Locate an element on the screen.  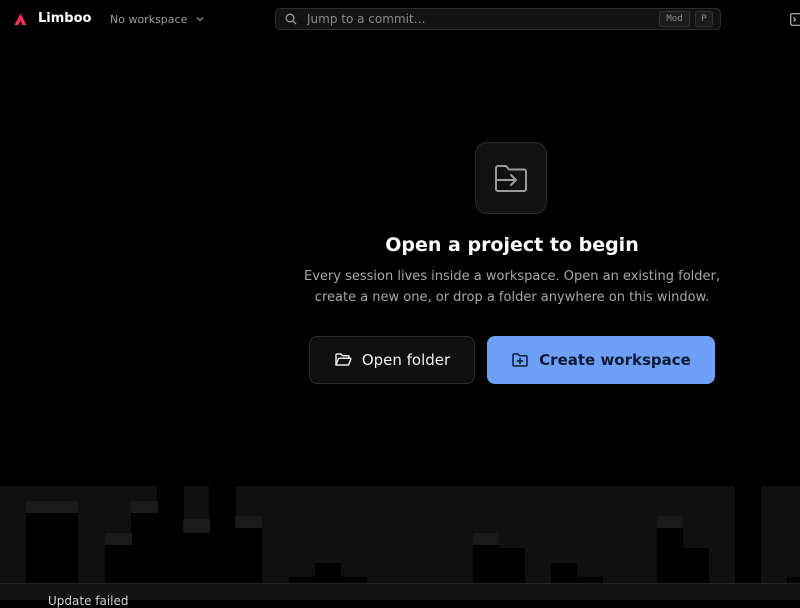
workspace-selector-label: No workspace is located at coordinates (149, 19).